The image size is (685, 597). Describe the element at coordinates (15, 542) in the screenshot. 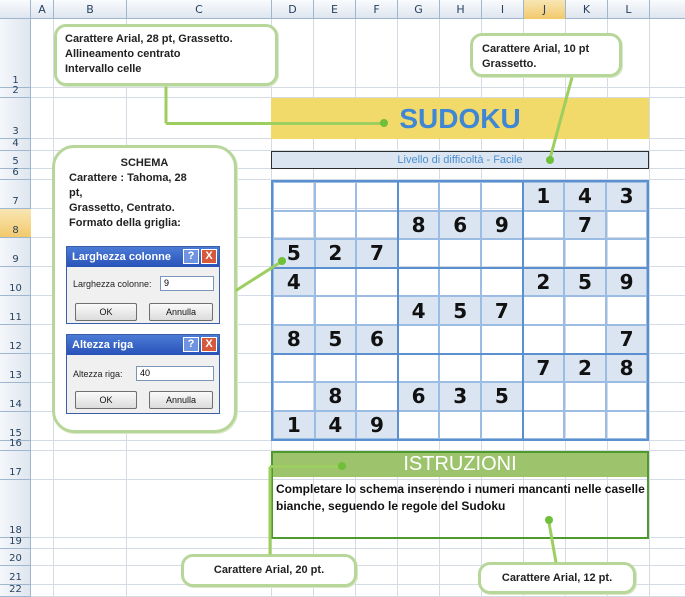

I see `row-header: 19` at that location.